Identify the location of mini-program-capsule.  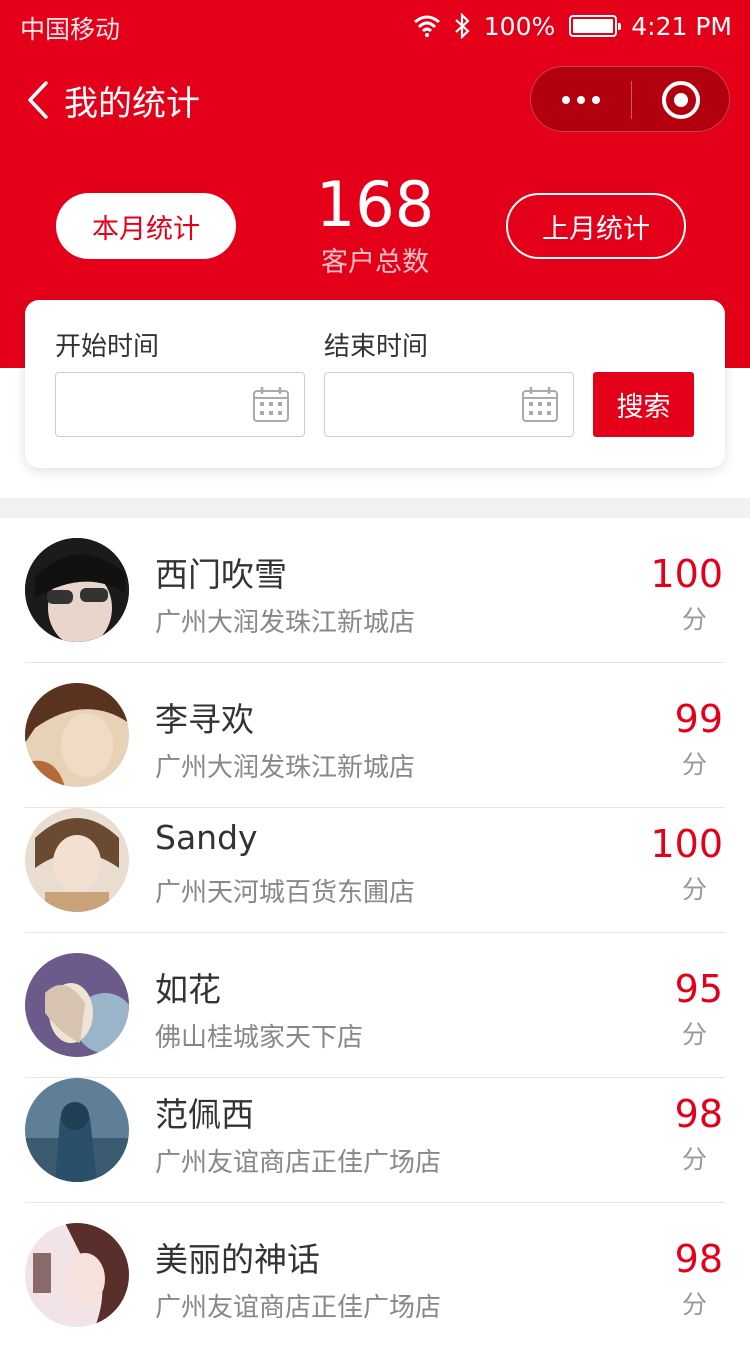
(630, 99).